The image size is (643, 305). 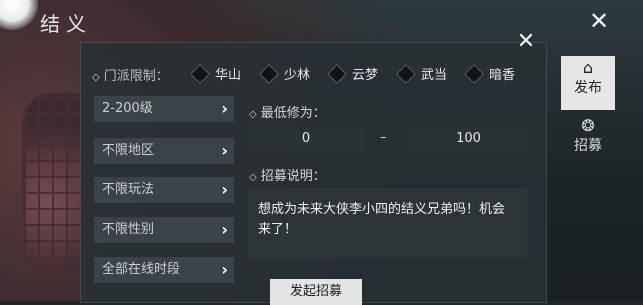 What do you see at coordinates (588, 83) in the screenshot?
I see `tab-publish: ⌂ 发布` at bounding box center [588, 83].